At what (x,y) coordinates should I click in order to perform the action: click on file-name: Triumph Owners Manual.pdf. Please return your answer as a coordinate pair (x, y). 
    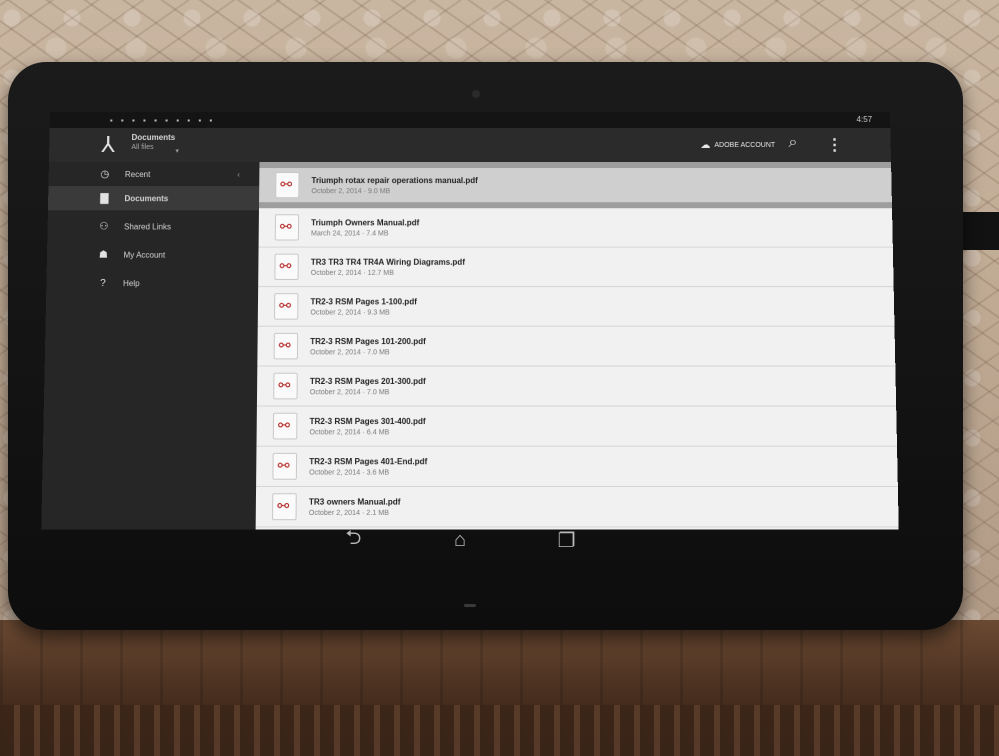
    Looking at the image, I should click on (365, 222).